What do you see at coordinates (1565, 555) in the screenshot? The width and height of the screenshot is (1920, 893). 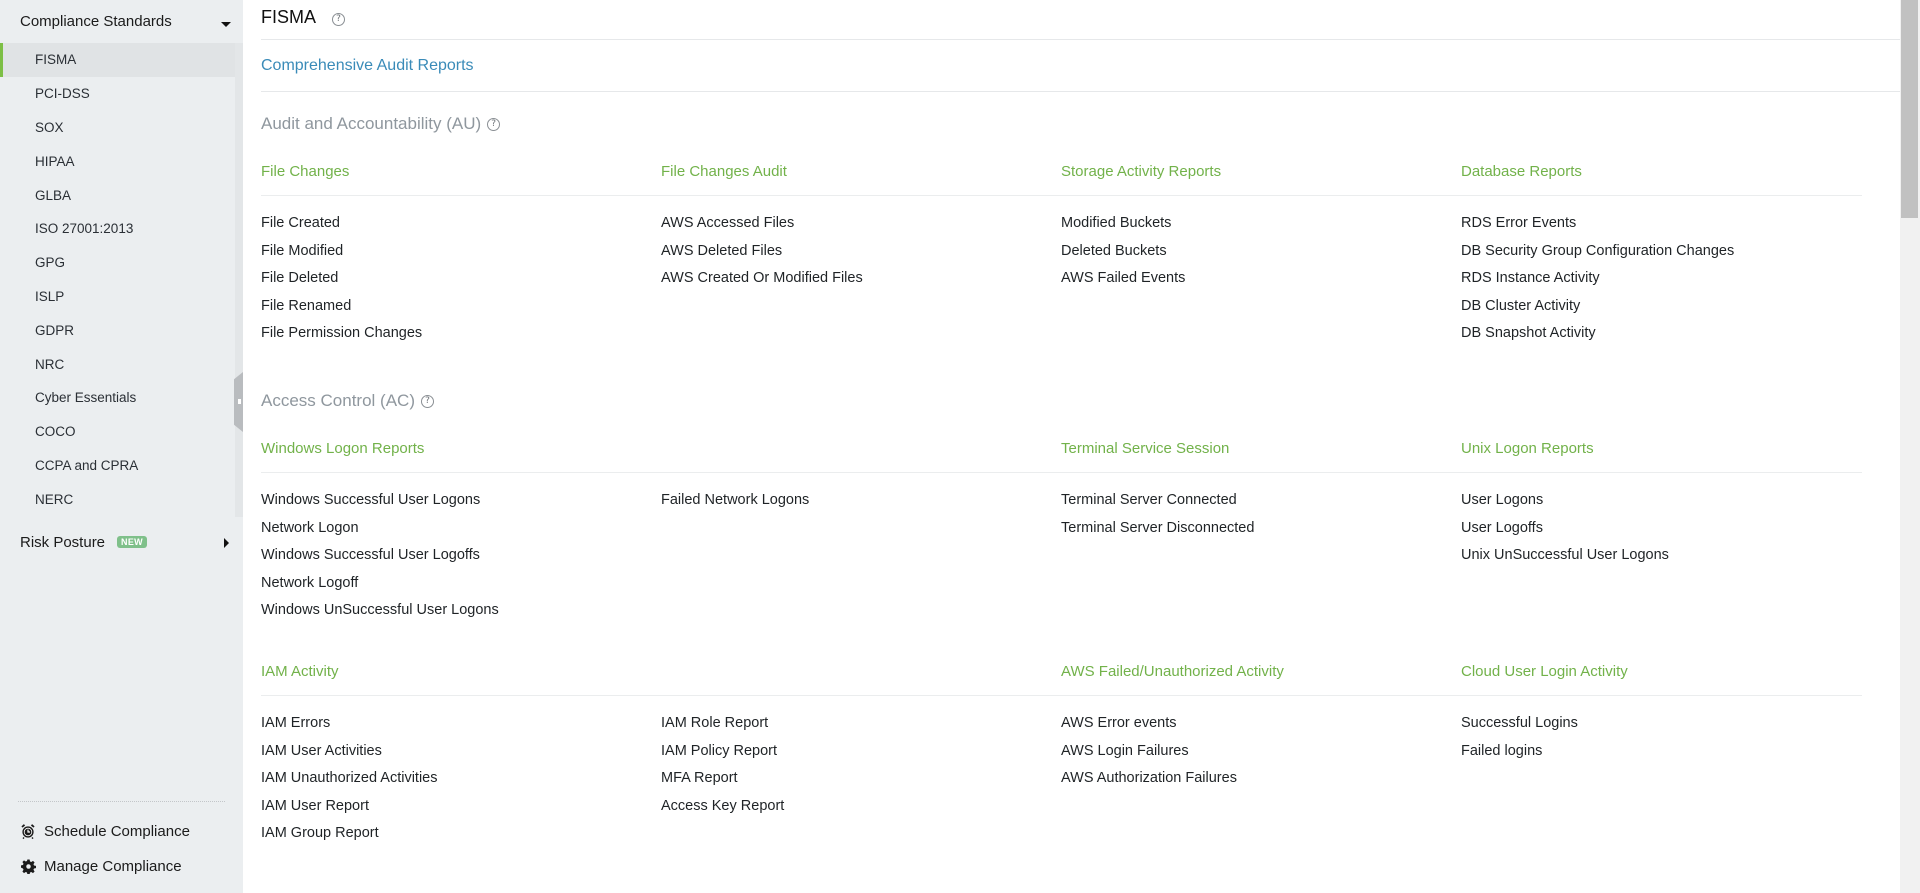 I see `report-link: Unix UnSuccessful User Logons` at bounding box center [1565, 555].